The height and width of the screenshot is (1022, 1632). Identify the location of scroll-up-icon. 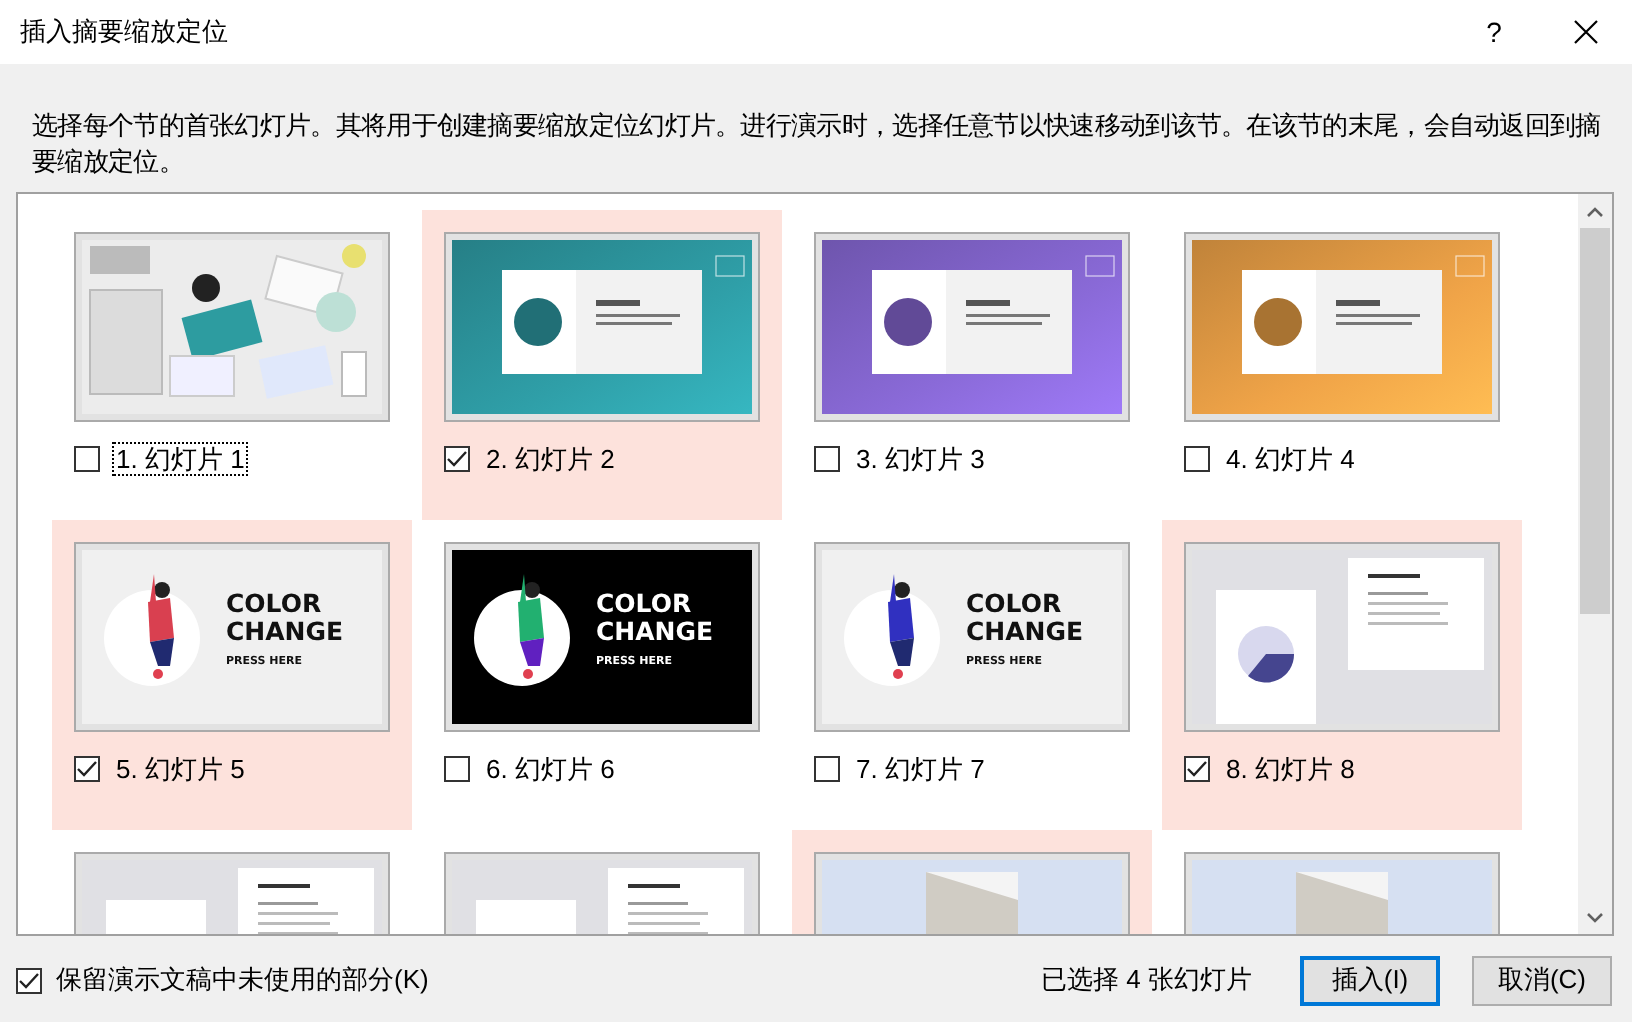
(1595, 211).